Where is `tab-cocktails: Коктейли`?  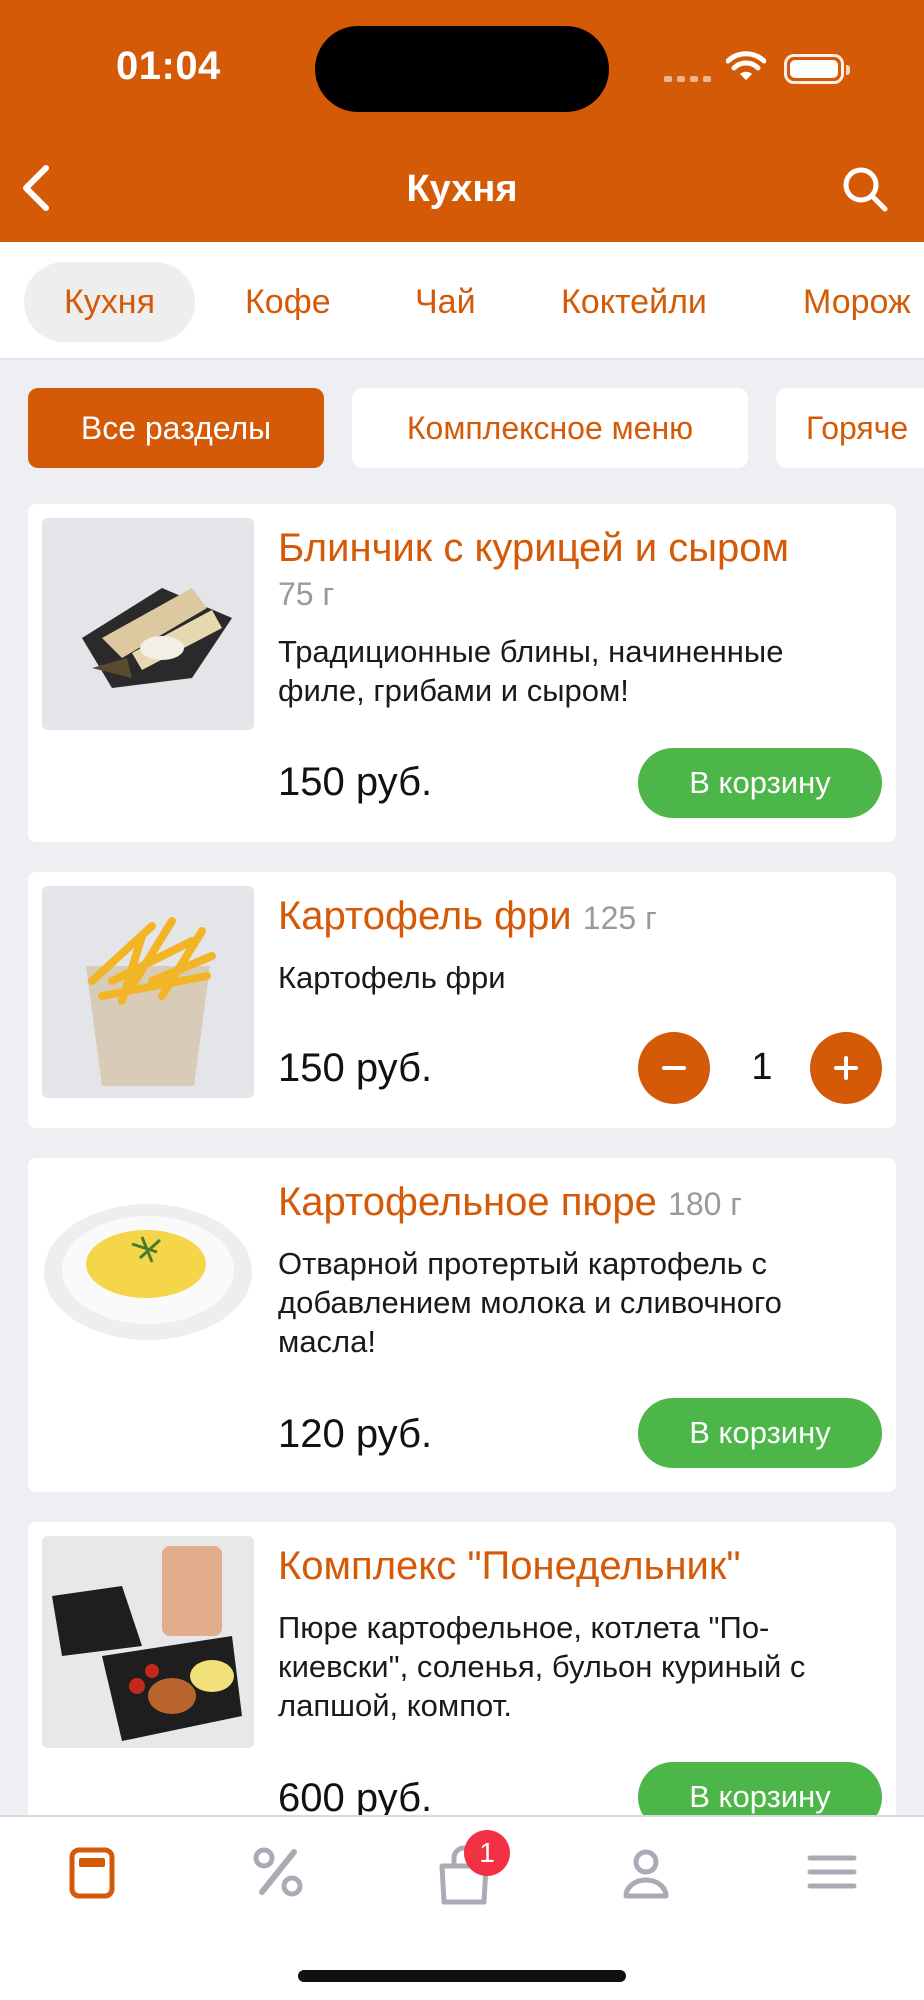 tab-cocktails: Коктейли is located at coordinates (634, 302).